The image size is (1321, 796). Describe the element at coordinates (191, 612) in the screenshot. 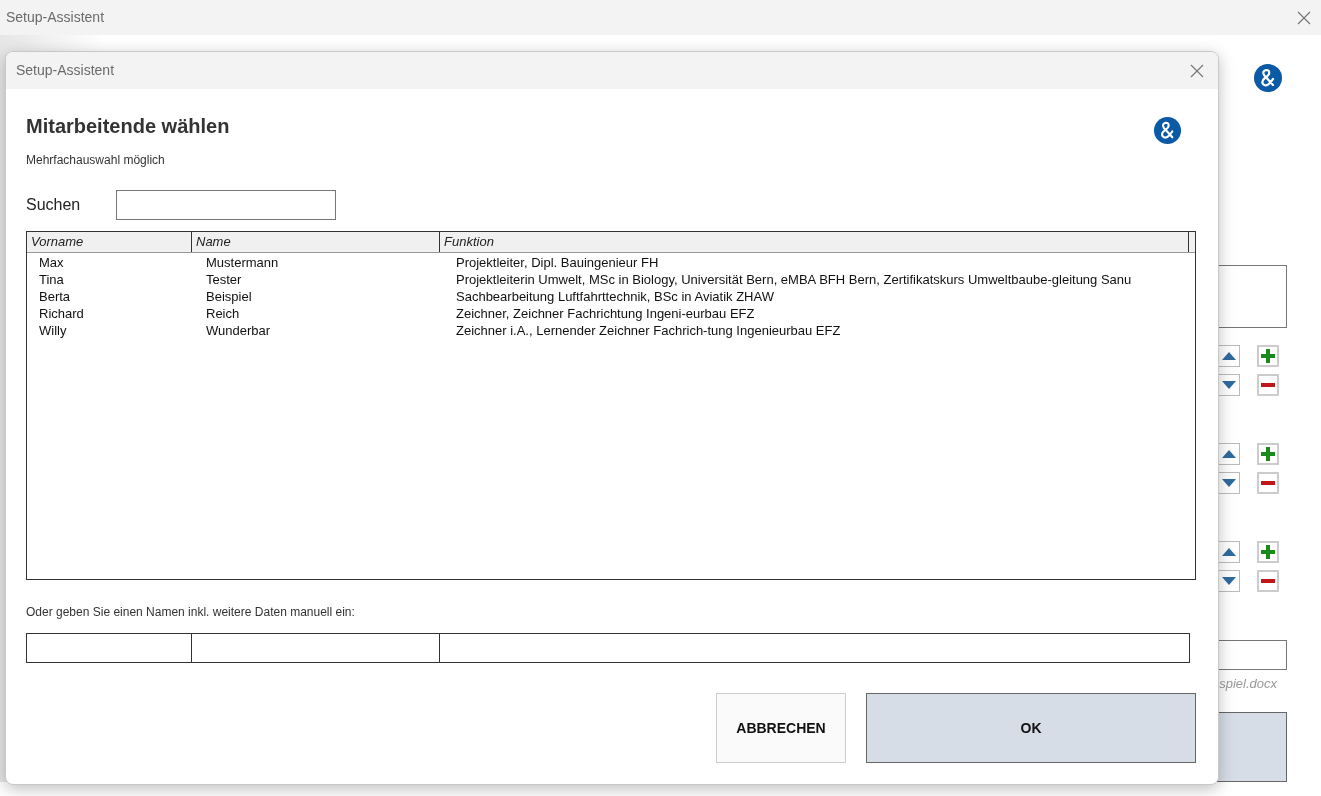

I see `manual-entry-hint: Oder geben Sie einen Namen inkl. weitere Daten manuell ein:` at that location.